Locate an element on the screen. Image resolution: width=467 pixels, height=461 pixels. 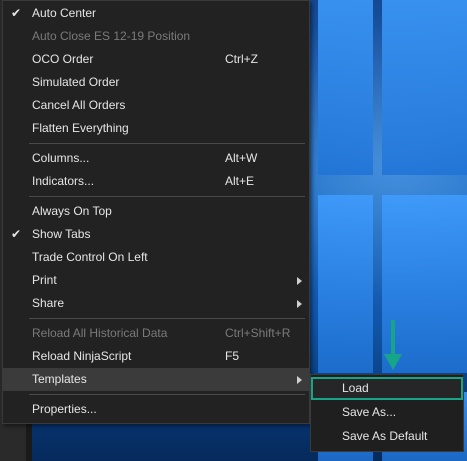
menu-item-always-on-top: Always On Top is located at coordinates (156, 211).